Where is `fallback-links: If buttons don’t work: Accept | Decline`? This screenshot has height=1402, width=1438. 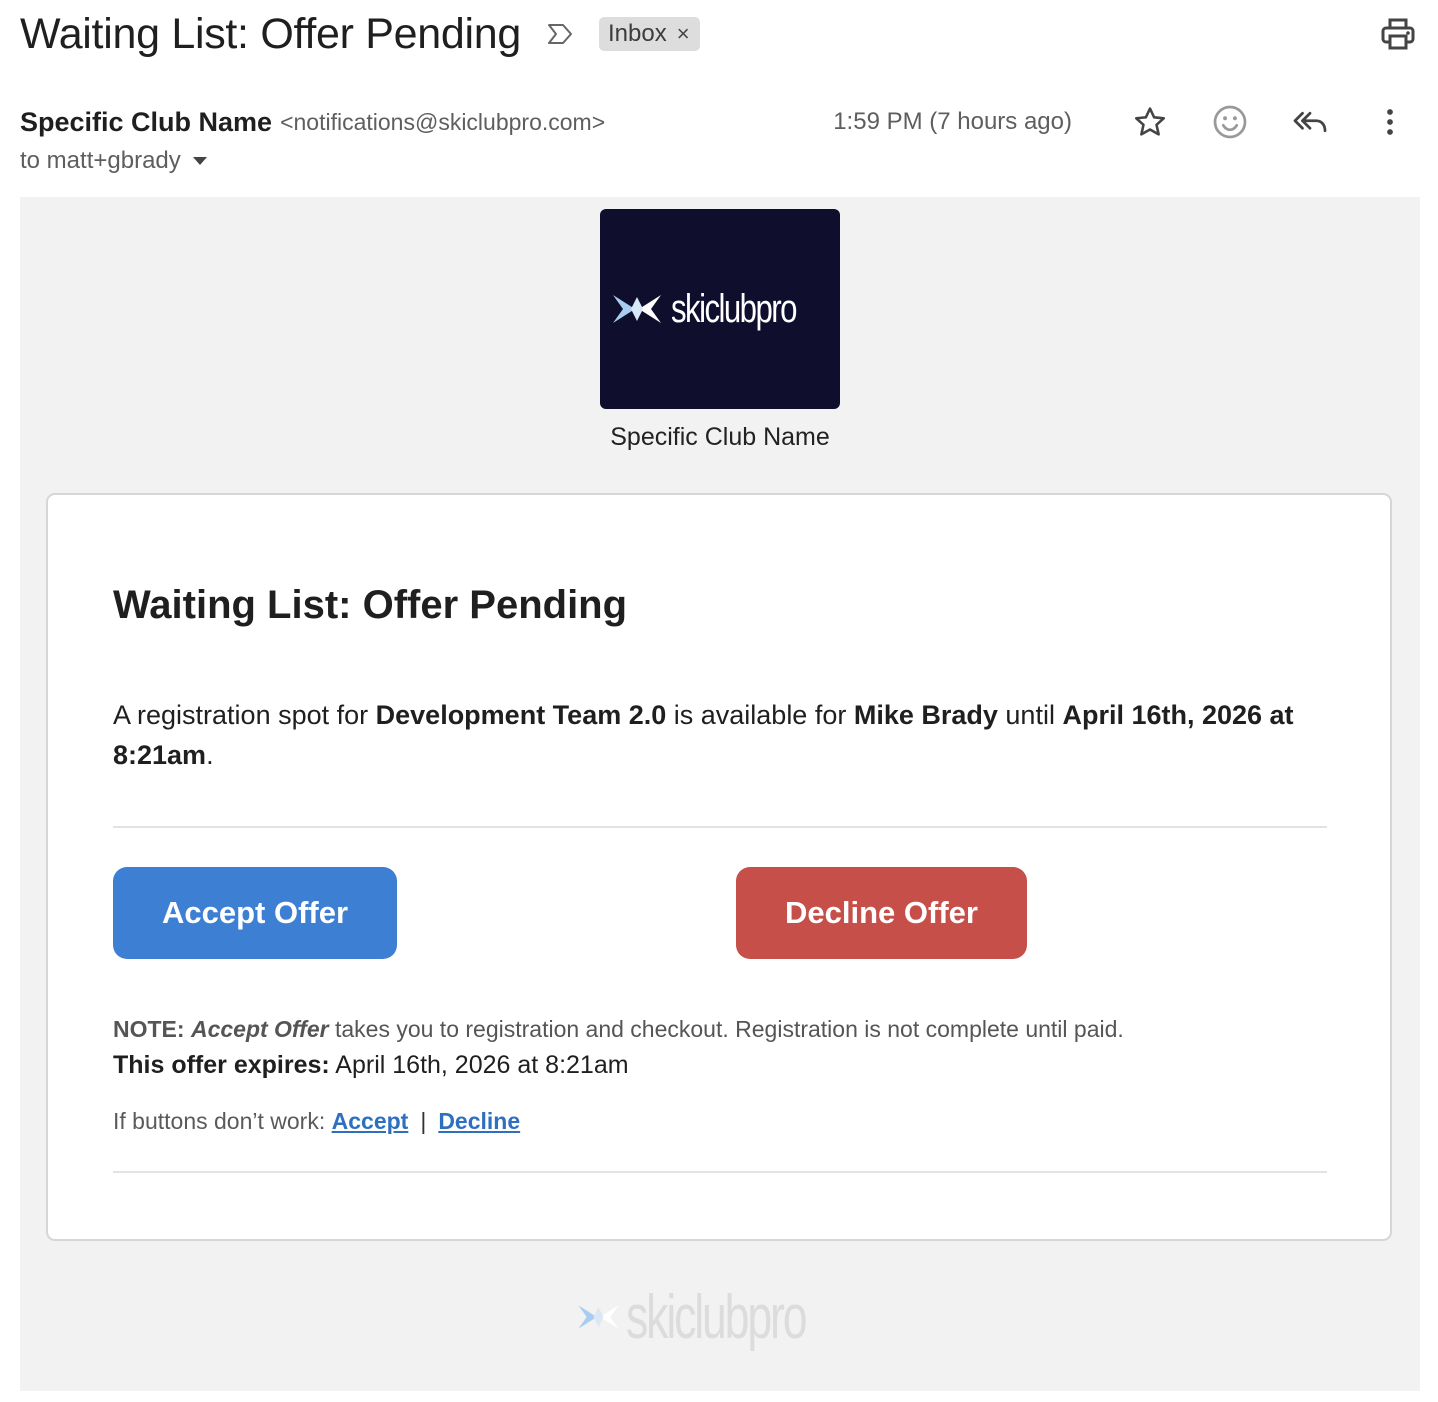 fallback-links: If buttons don’t work: Accept | Decline is located at coordinates (317, 1121).